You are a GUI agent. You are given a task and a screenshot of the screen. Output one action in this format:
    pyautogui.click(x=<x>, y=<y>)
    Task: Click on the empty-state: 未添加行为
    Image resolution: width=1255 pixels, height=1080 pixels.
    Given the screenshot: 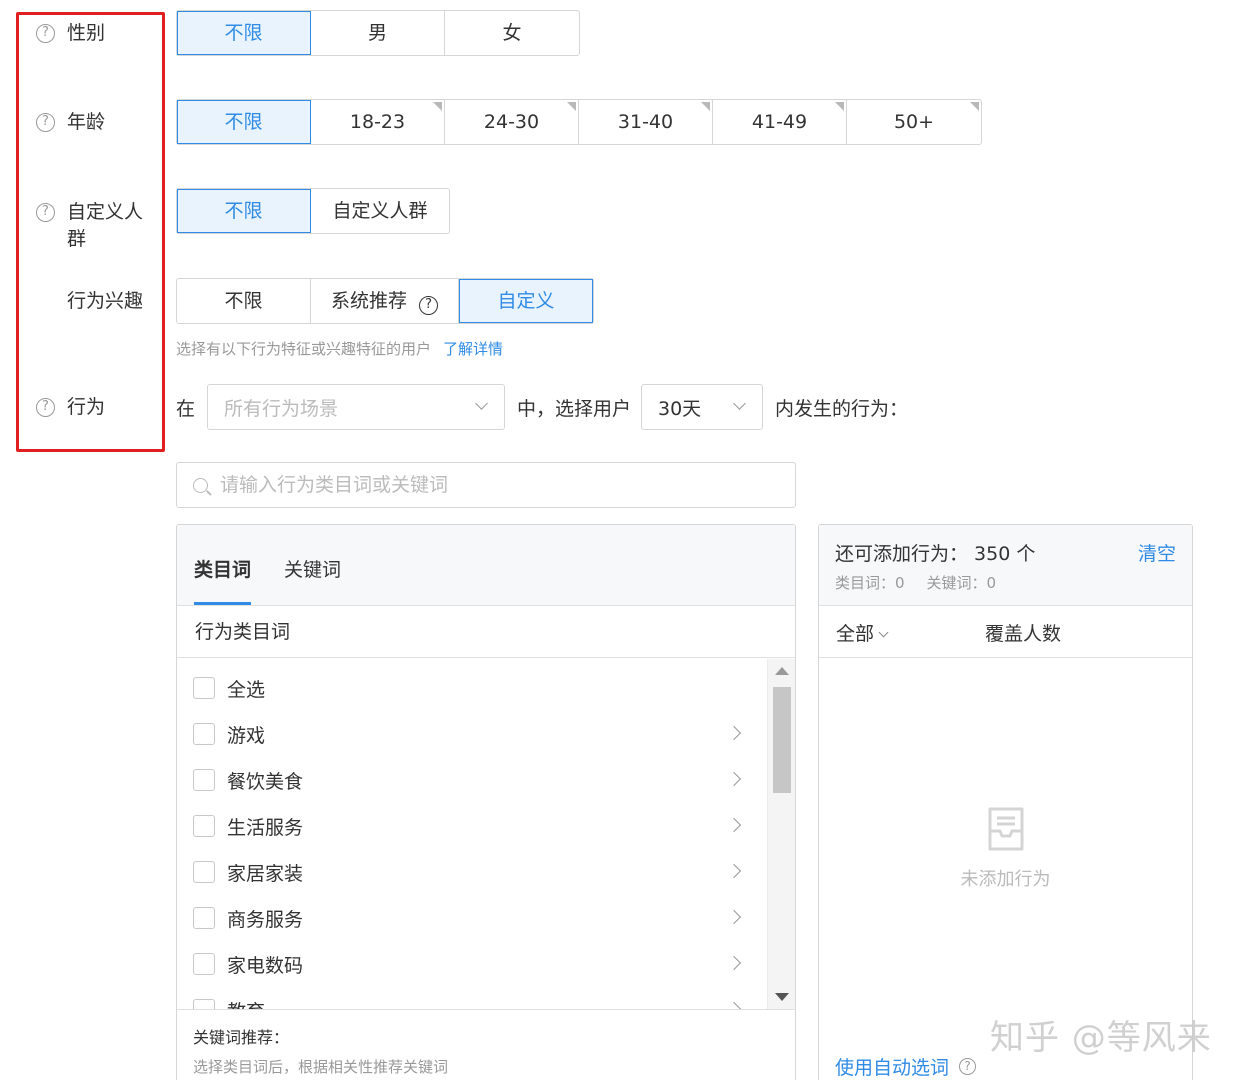 What is the action you would take?
    pyautogui.click(x=1005, y=848)
    